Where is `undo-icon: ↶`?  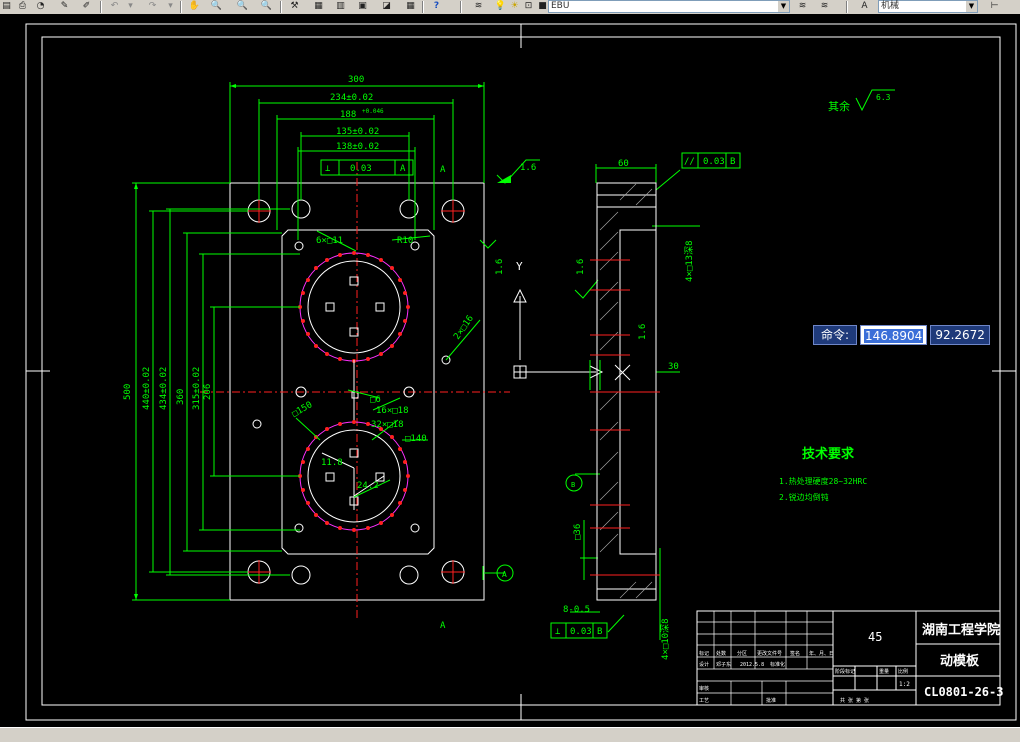 undo-icon: ↶ is located at coordinates (114, 6).